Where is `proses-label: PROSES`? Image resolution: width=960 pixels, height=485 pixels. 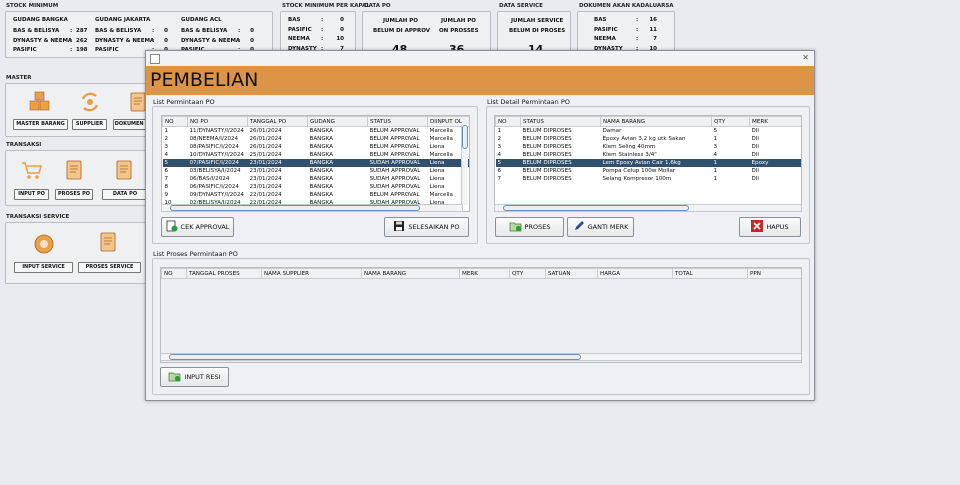
proses-label: PROSES is located at coordinates (537, 227).